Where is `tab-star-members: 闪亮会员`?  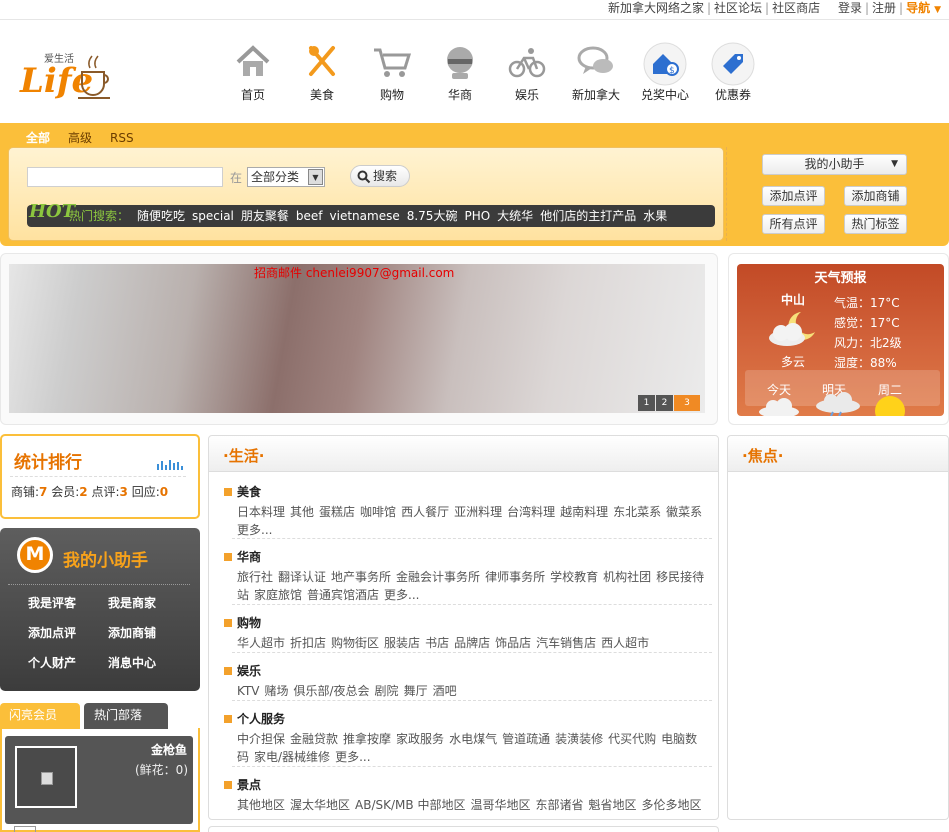 tab-star-members: 闪亮会员 is located at coordinates (40, 716).